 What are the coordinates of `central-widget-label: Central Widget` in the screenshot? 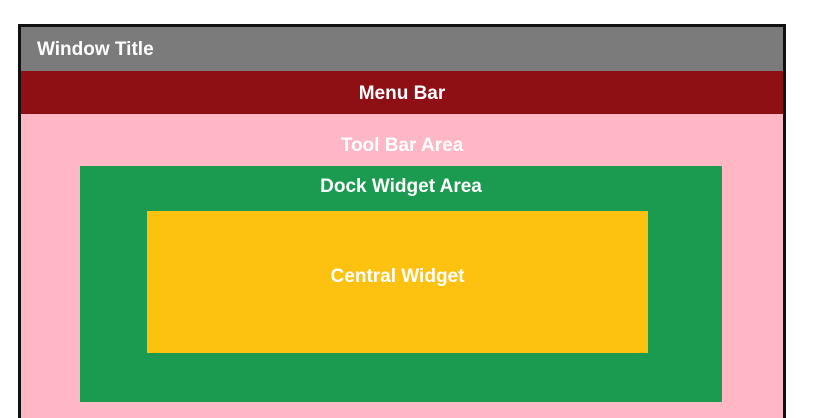 It's located at (397, 276).